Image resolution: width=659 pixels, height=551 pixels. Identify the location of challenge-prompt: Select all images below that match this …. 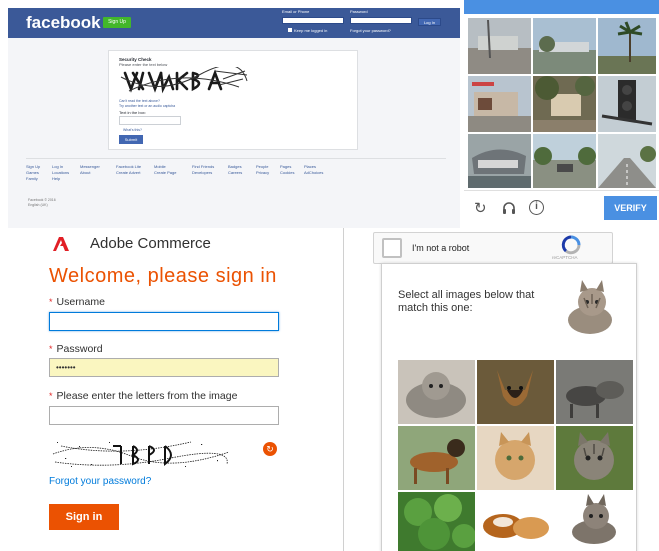
(466, 301).